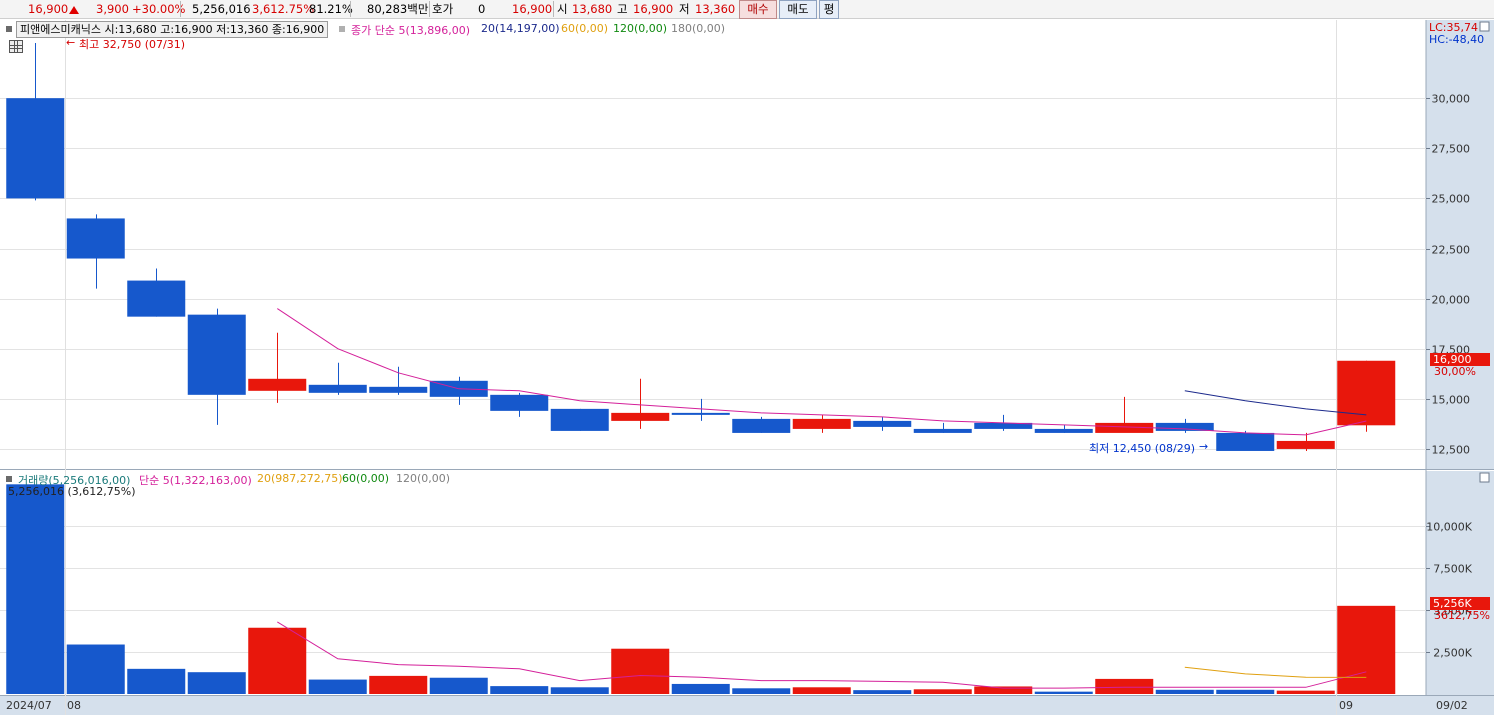 The image size is (1494, 715). What do you see at coordinates (640, 28) in the screenshot?
I see `legend-ma120: 120(0,00)` at bounding box center [640, 28].